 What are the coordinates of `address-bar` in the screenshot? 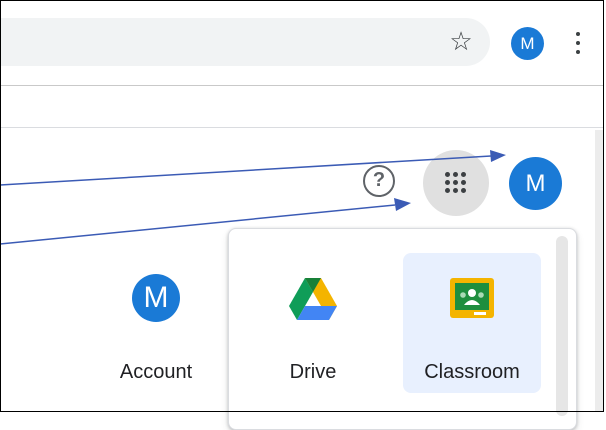 It's located at (245, 42).